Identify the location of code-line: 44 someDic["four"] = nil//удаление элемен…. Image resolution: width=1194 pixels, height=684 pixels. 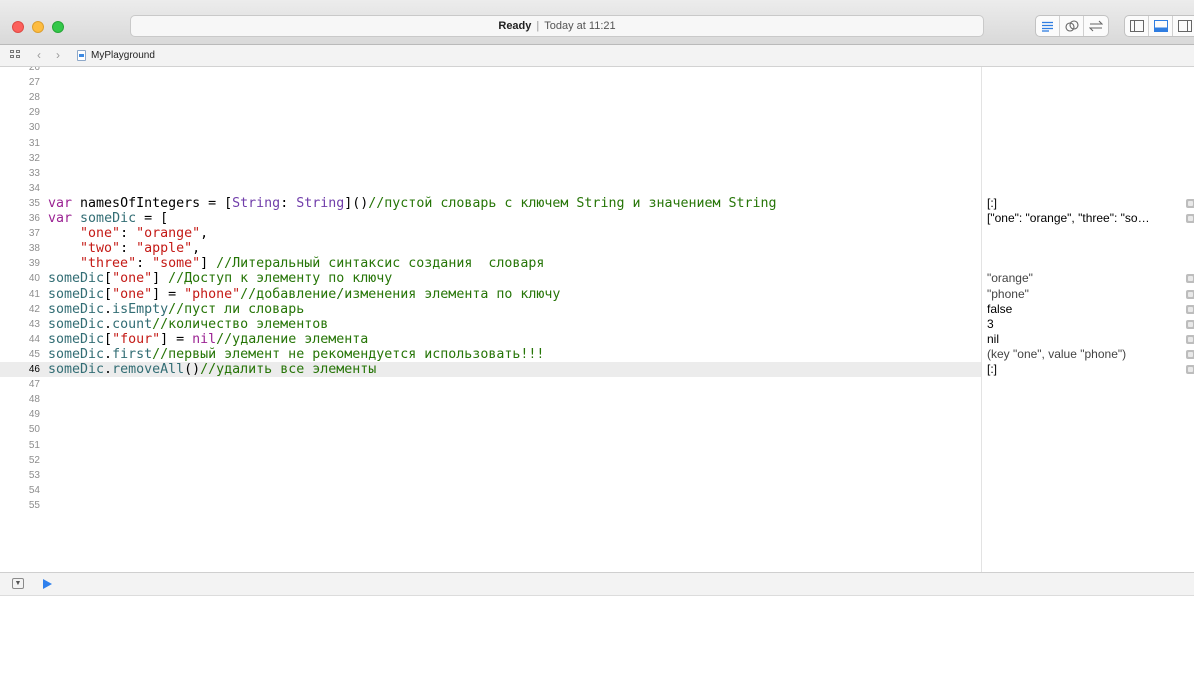
(490, 339).